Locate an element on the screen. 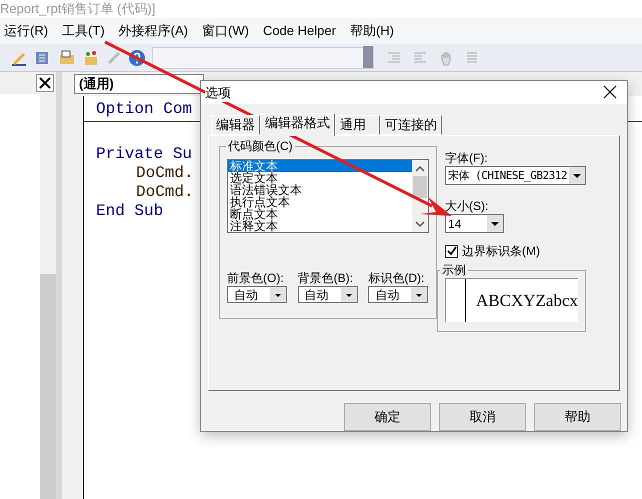 The width and height of the screenshot is (642, 499). group-label: 代码颜色(C) is located at coordinates (260, 146).